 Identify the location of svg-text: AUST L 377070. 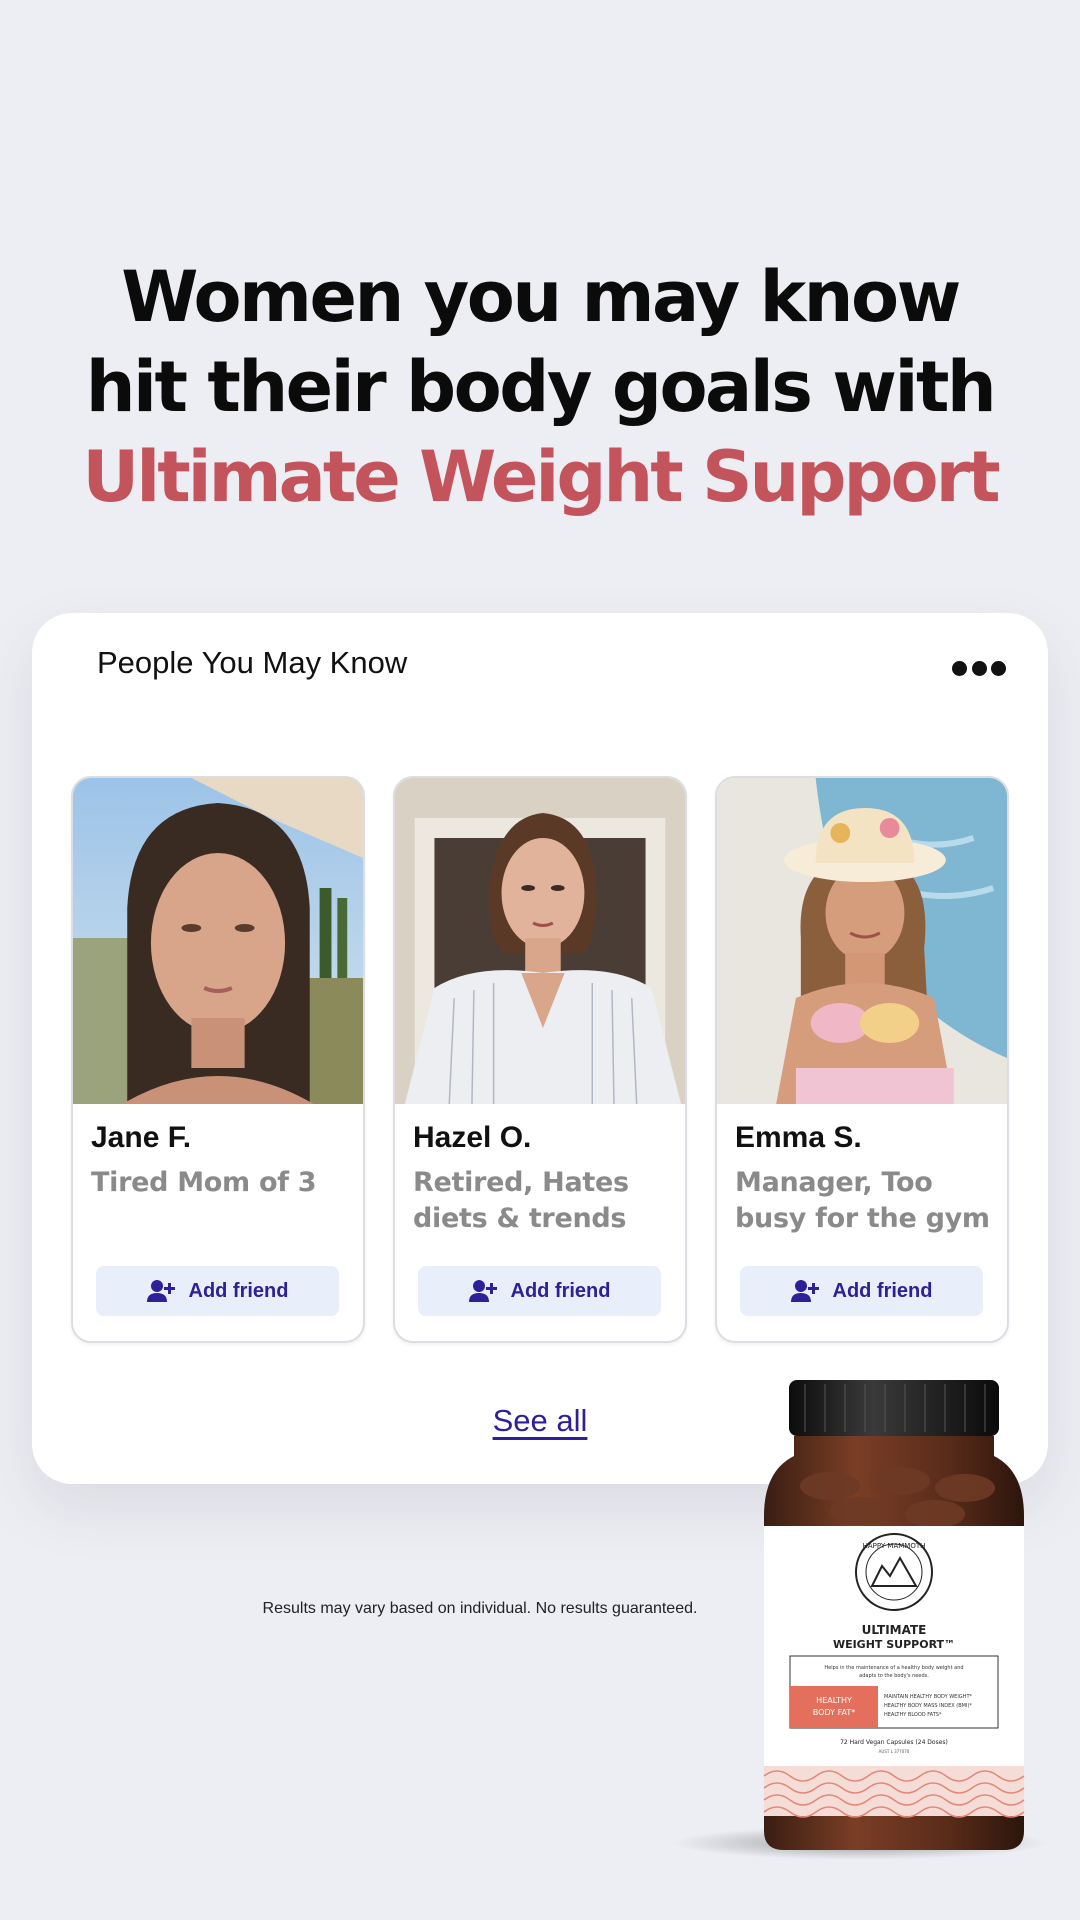
(894, 1751).